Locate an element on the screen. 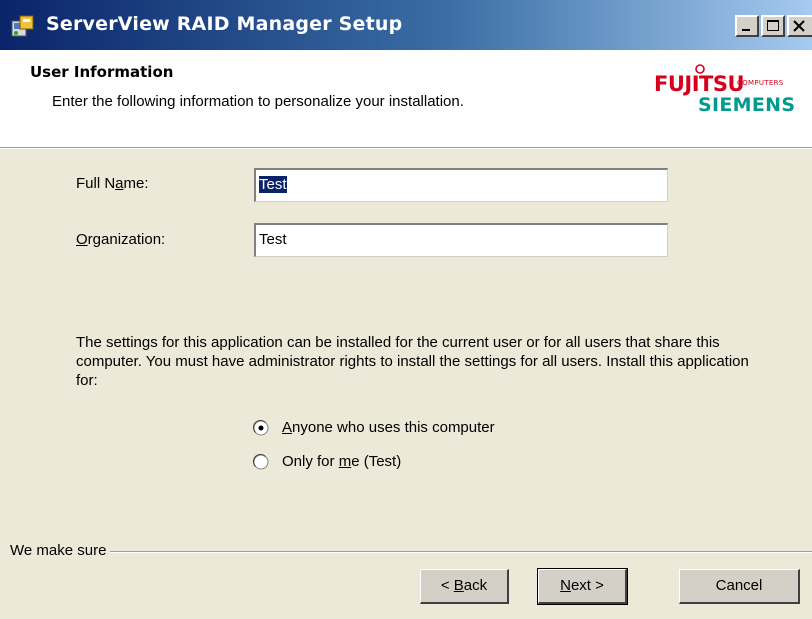 The width and height of the screenshot is (812, 619). page-title: User Information is located at coordinates (102, 72).